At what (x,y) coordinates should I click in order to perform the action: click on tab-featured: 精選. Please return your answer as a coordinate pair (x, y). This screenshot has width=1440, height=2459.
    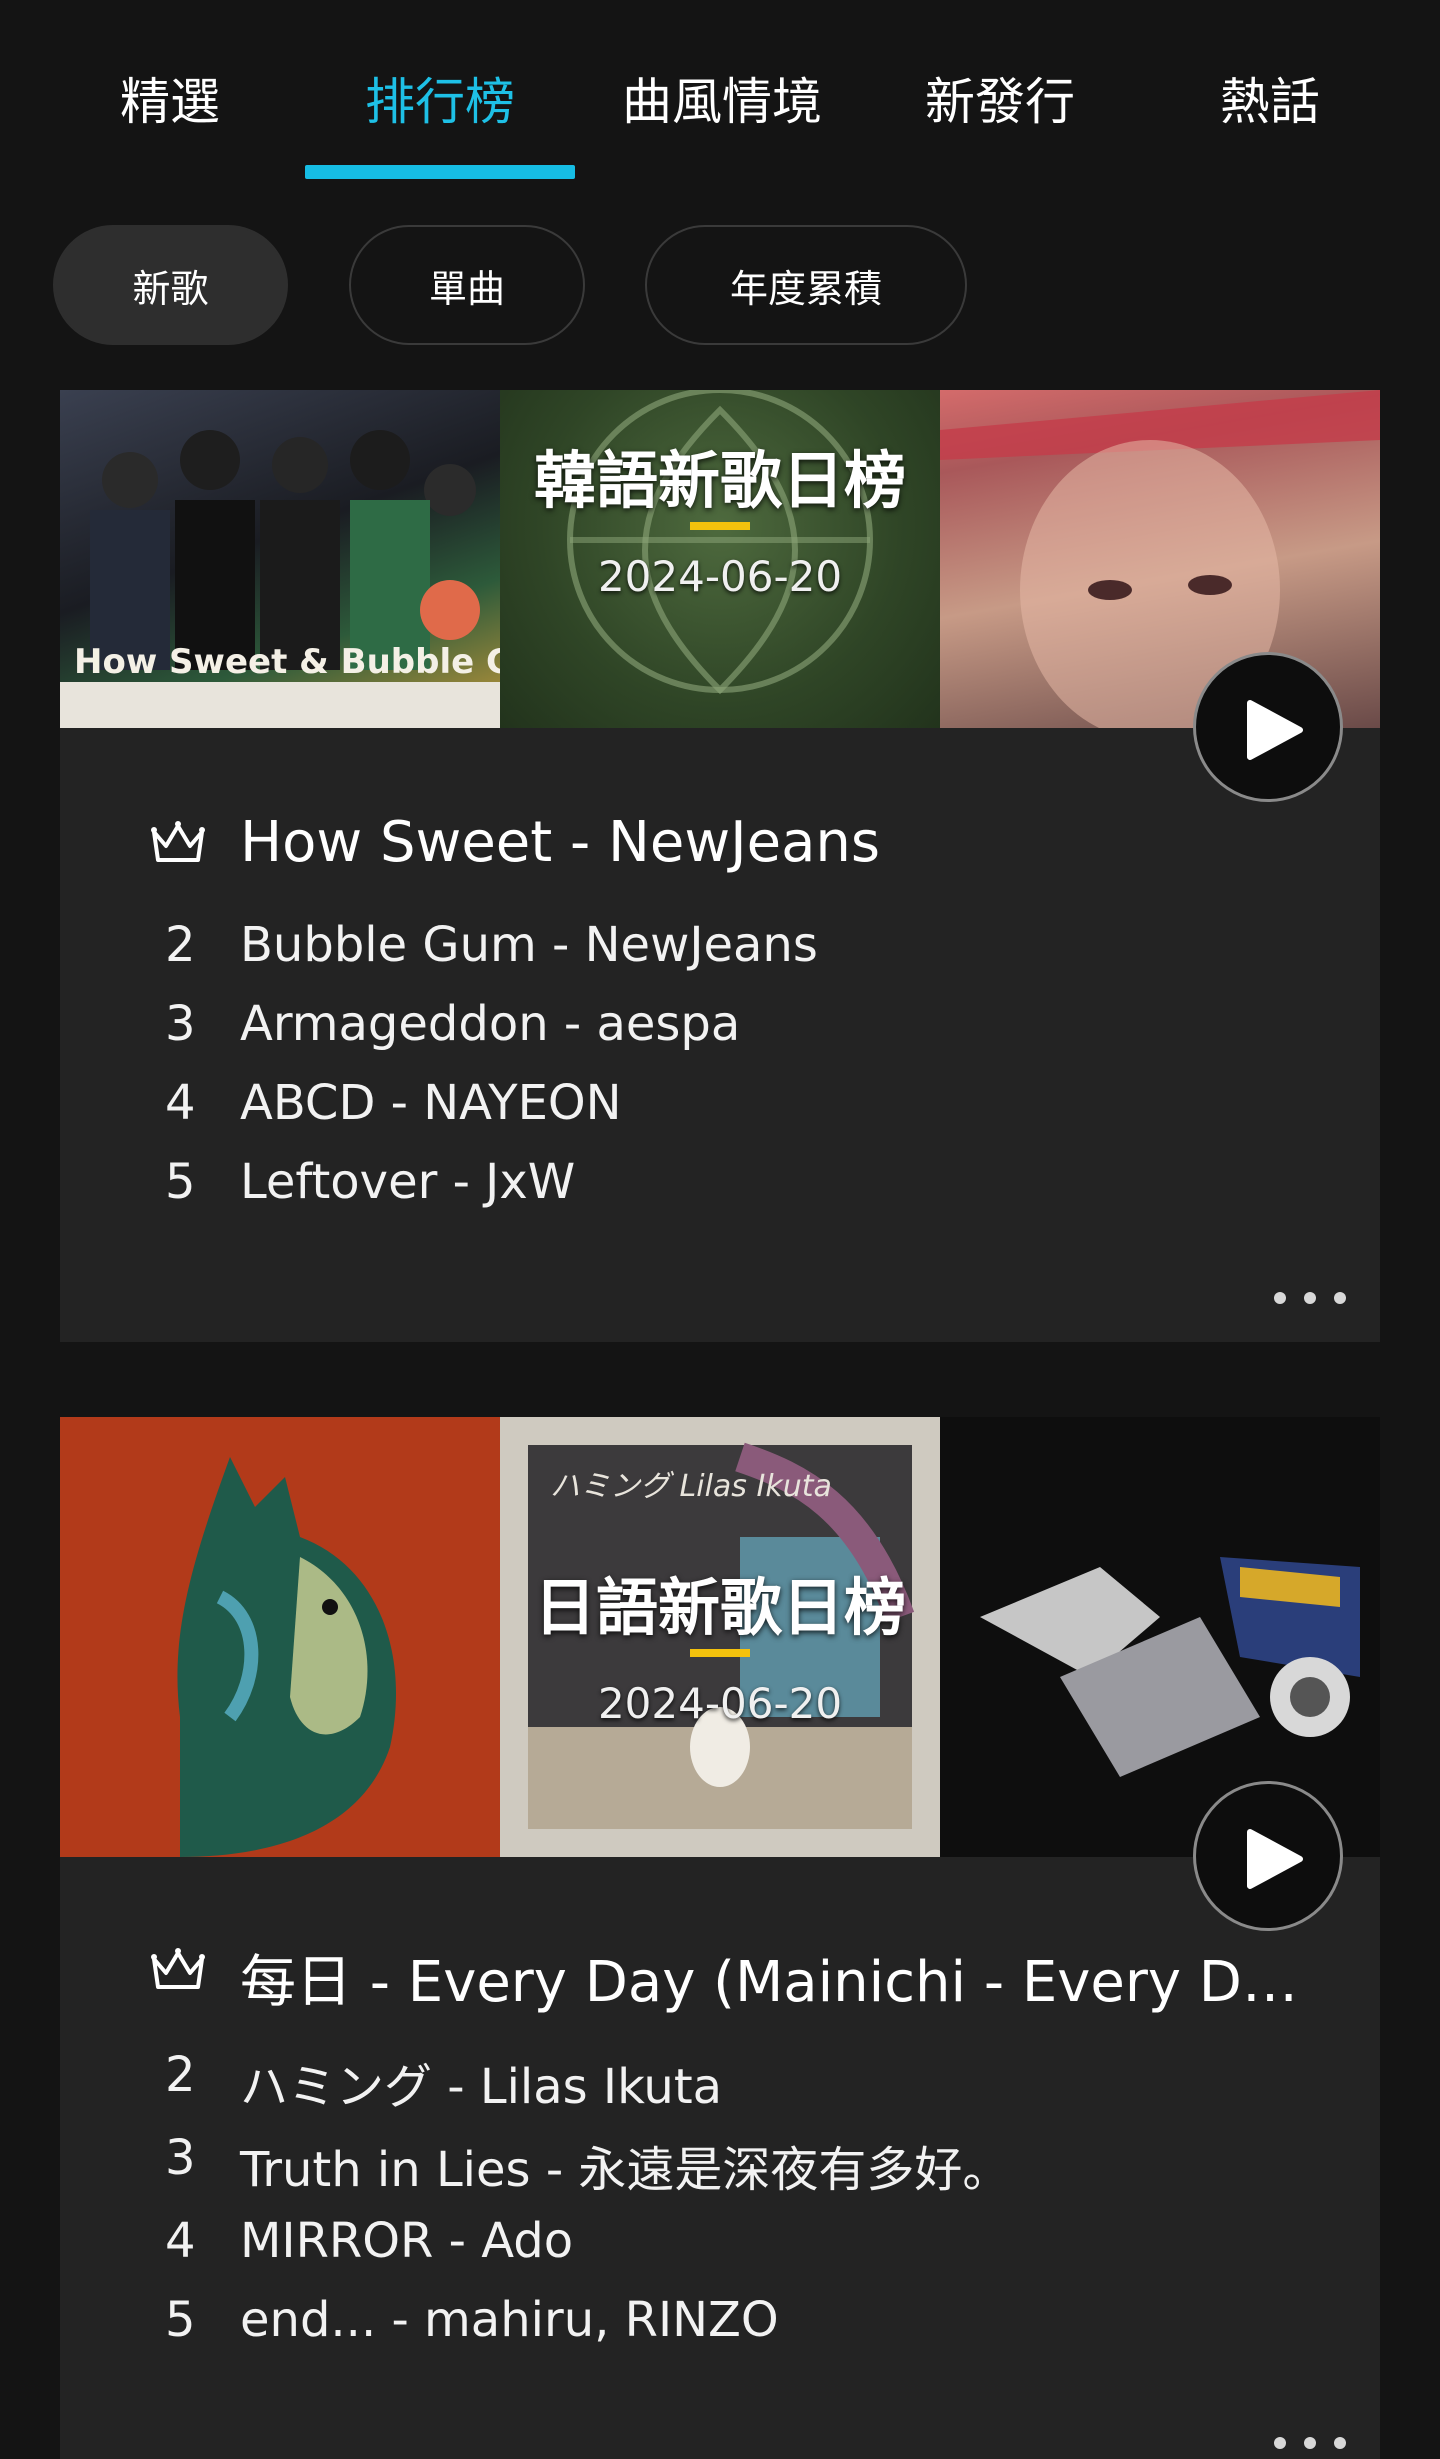
    Looking at the image, I should click on (170, 98).